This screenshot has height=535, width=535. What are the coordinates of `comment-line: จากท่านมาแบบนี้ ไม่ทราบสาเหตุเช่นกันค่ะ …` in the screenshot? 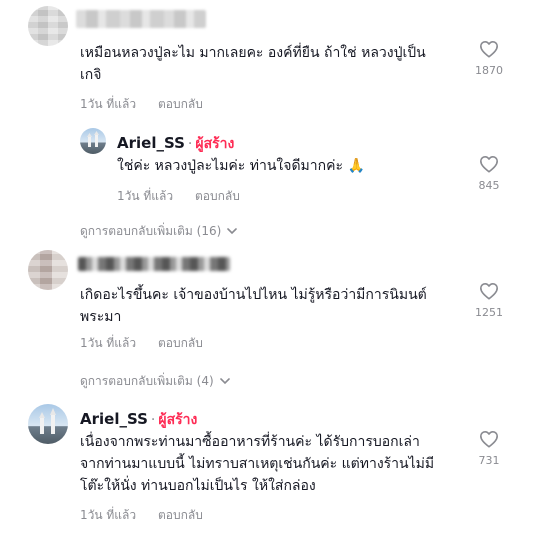 It's located at (257, 464).